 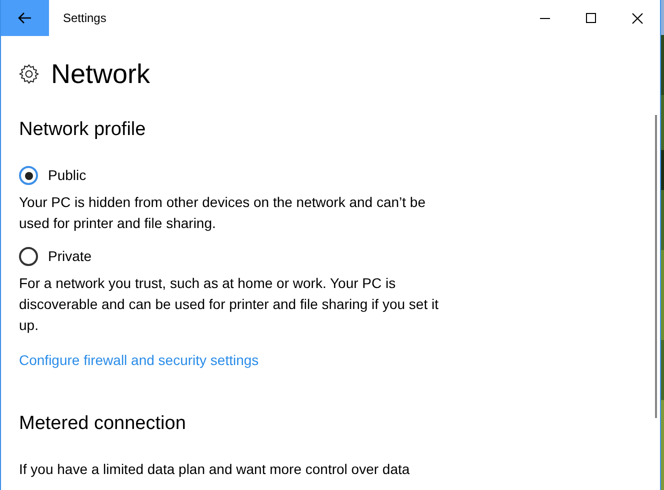 I want to click on maximize-icon, so click(x=591, y=18).